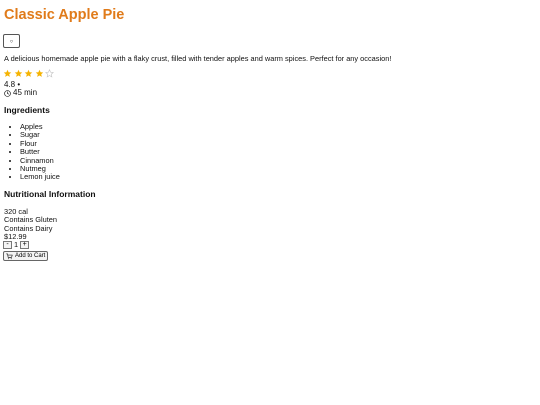  I want to click on heart-outline-icon, so click(11, 41).